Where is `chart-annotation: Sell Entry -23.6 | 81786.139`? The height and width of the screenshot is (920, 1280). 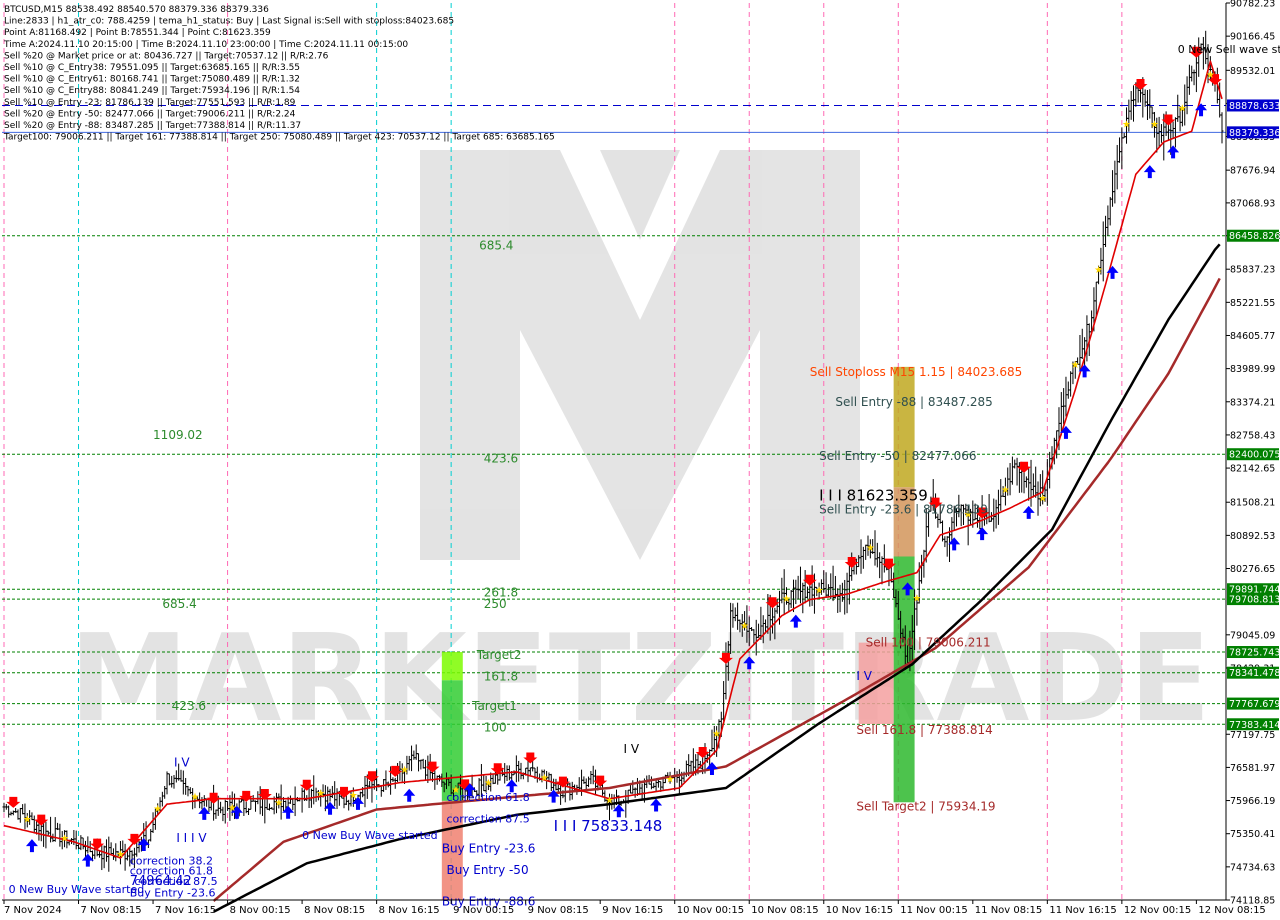
chart-annotation: Sell Entry -23.6 | 81786.139 is located at coordinates (903, 509).